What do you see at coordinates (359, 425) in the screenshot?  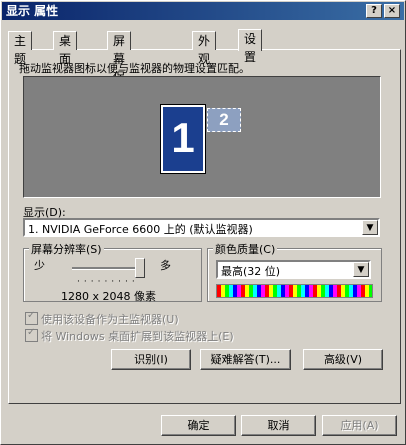 I see `apply-button: 应用(A)` at bounding box center [359, 425].